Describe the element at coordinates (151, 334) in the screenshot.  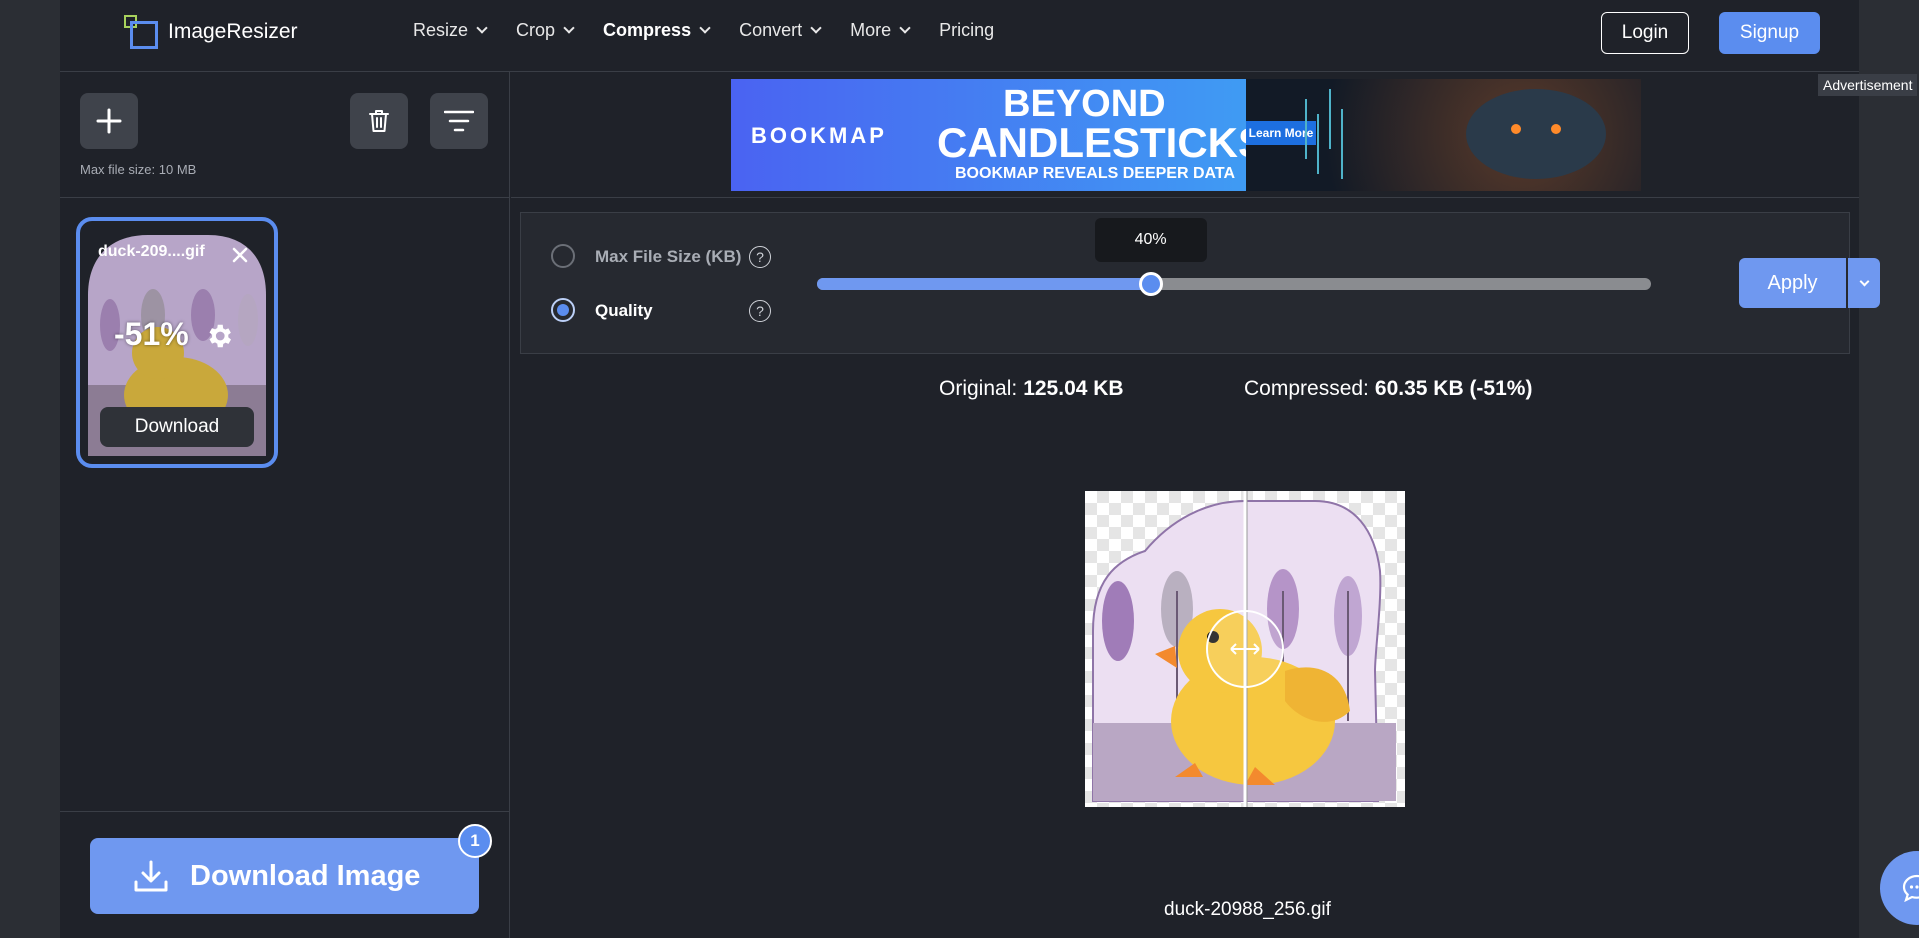
I see `reduction-percent: -51%` at that location.